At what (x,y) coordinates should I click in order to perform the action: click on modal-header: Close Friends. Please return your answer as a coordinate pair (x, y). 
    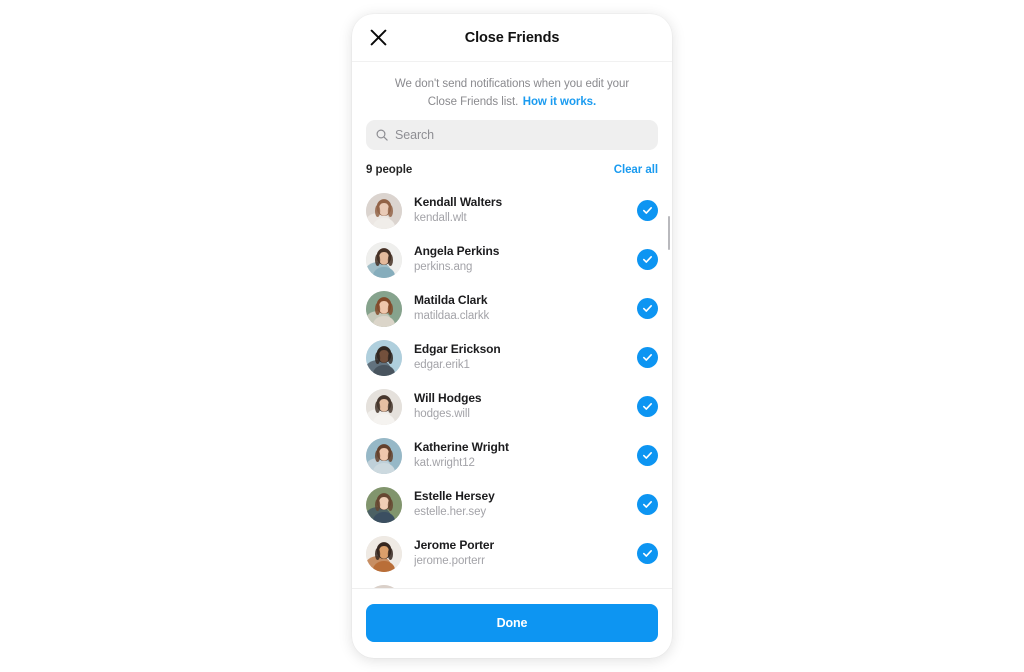
    Looking at the image, I should click on (512, 38).